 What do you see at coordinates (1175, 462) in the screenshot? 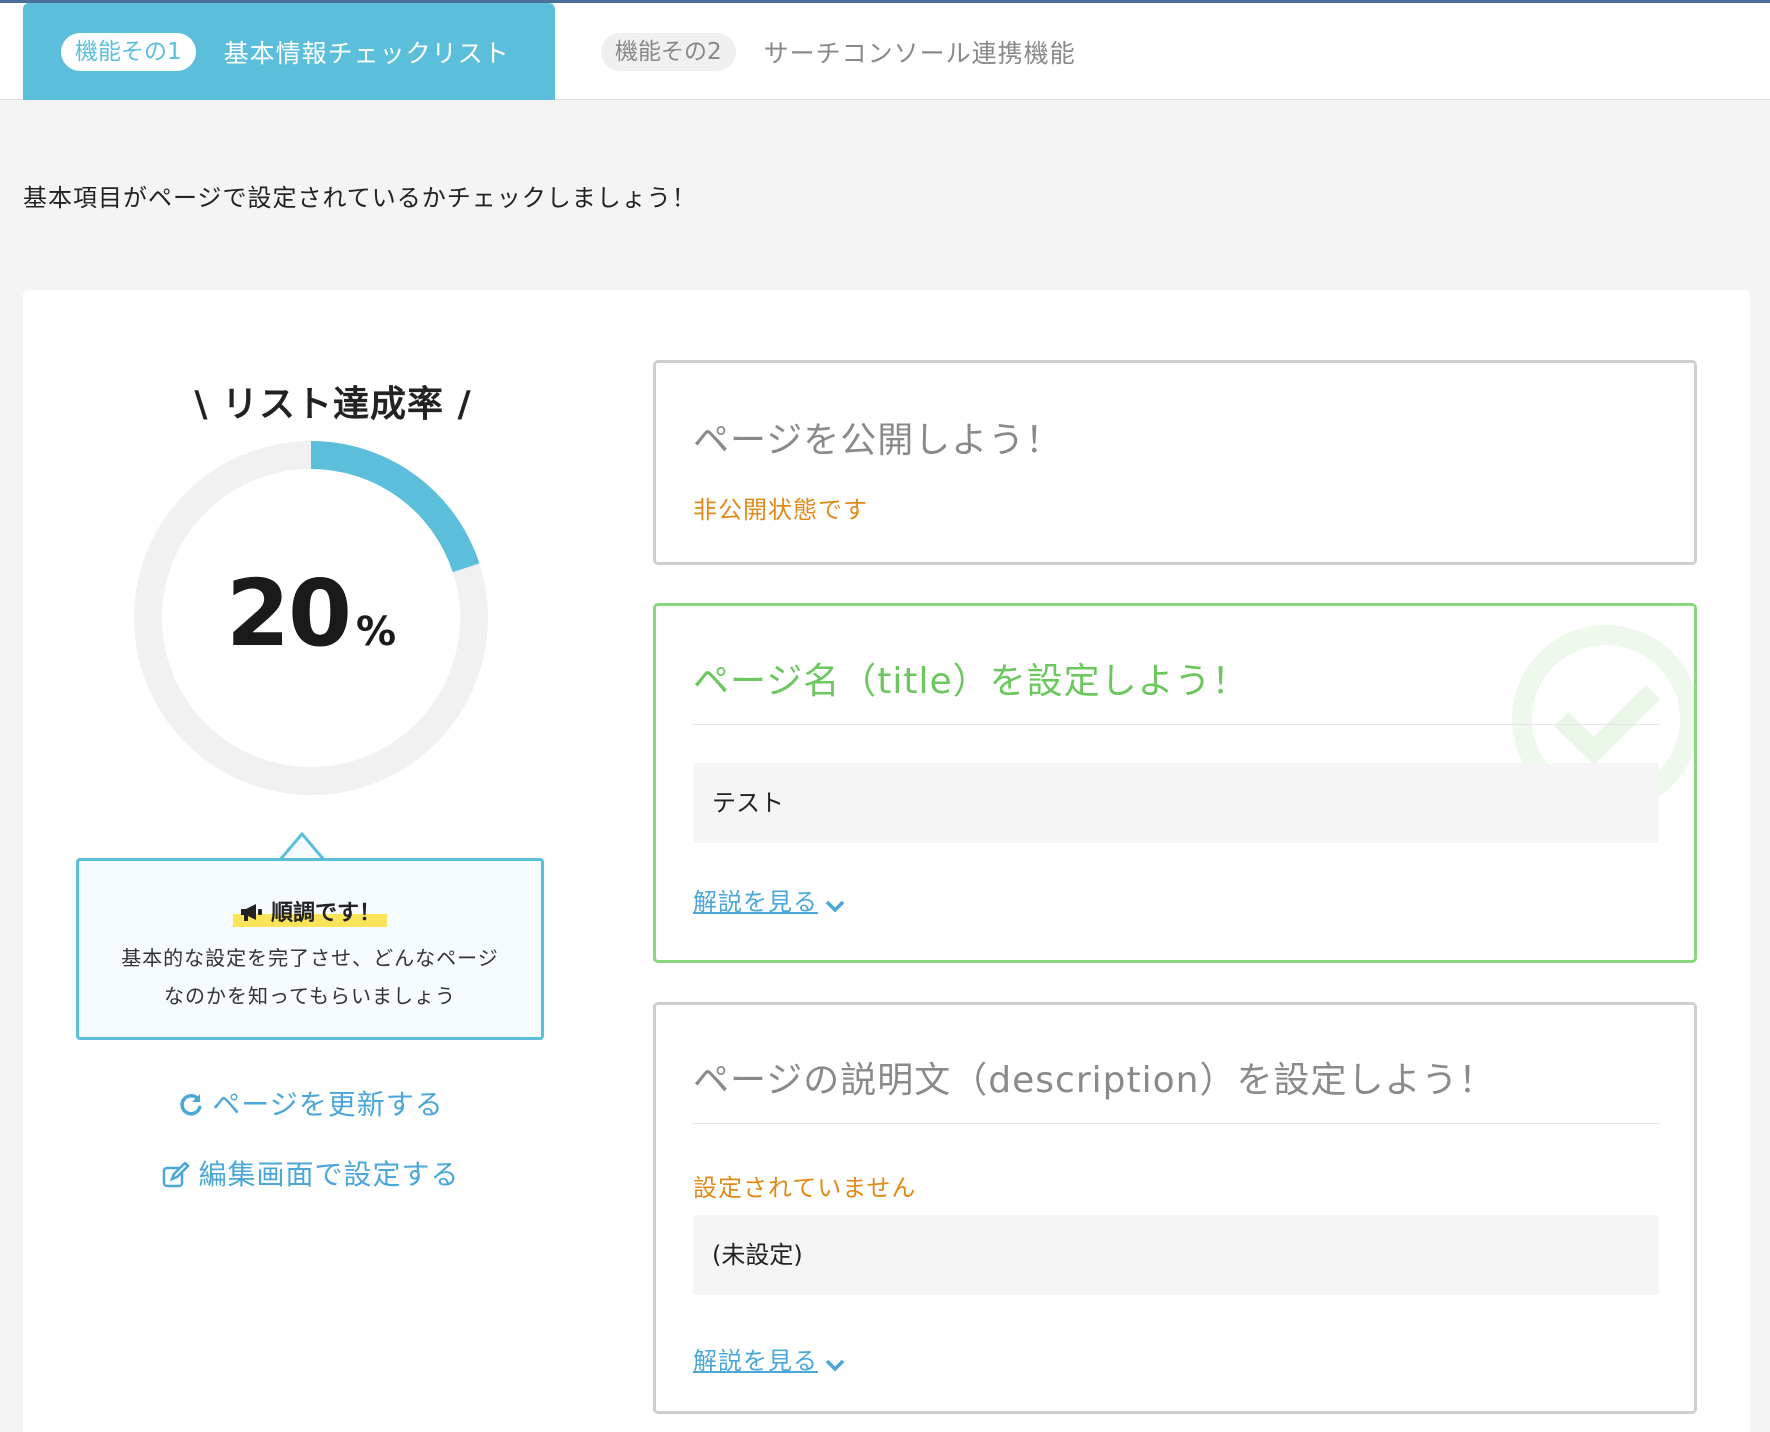
I see `checklist-card-publish: ページを公開しよう！ 非公開状態です` at bounding box center [1175, 462].